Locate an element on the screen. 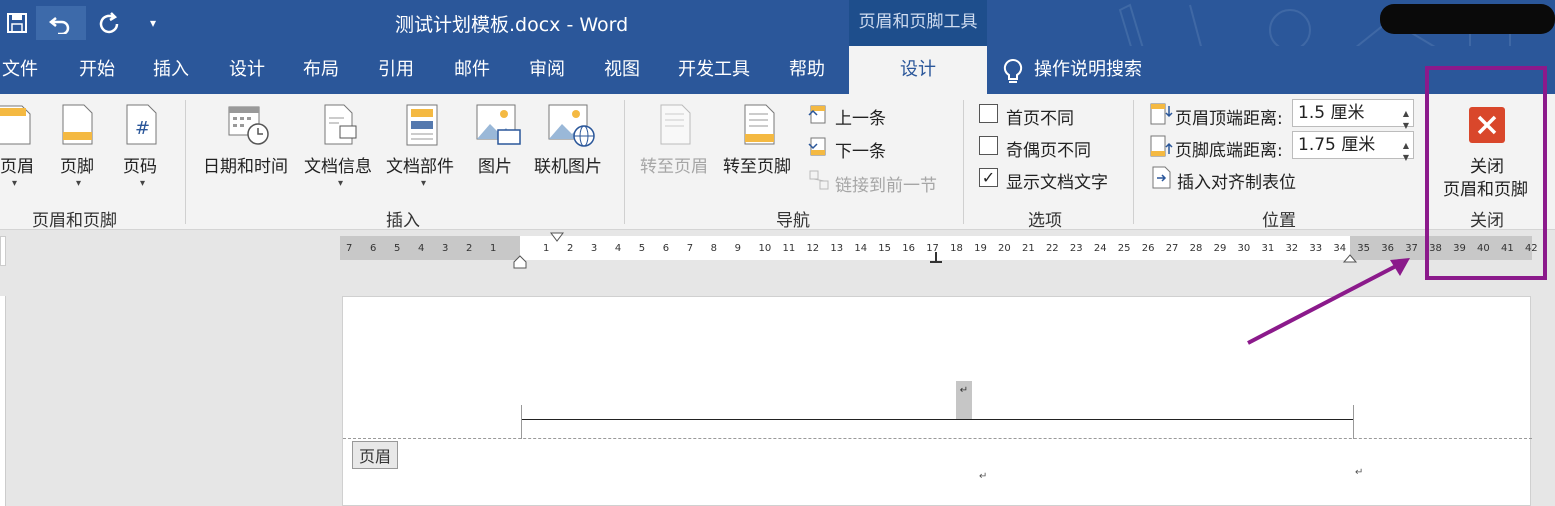 The height and width of the screenshot is (506, 1555). header-dropdown-arrow: ▾ is located at coordinates (14, 183).